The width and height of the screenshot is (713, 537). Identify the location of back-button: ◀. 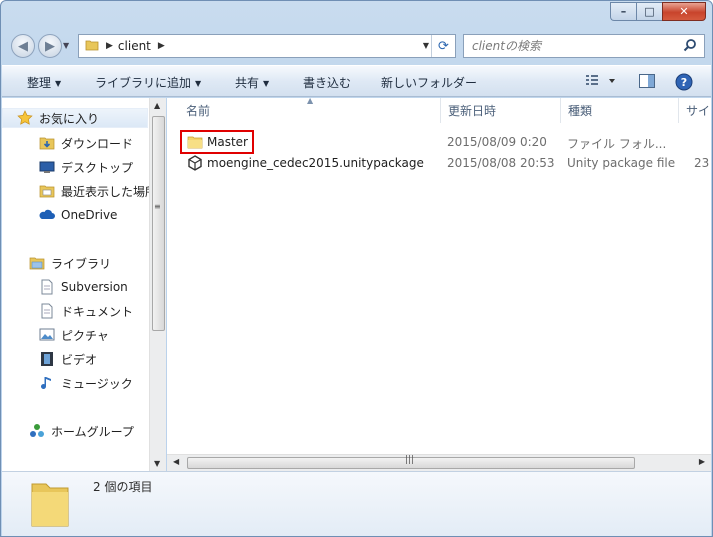
(23, 46).